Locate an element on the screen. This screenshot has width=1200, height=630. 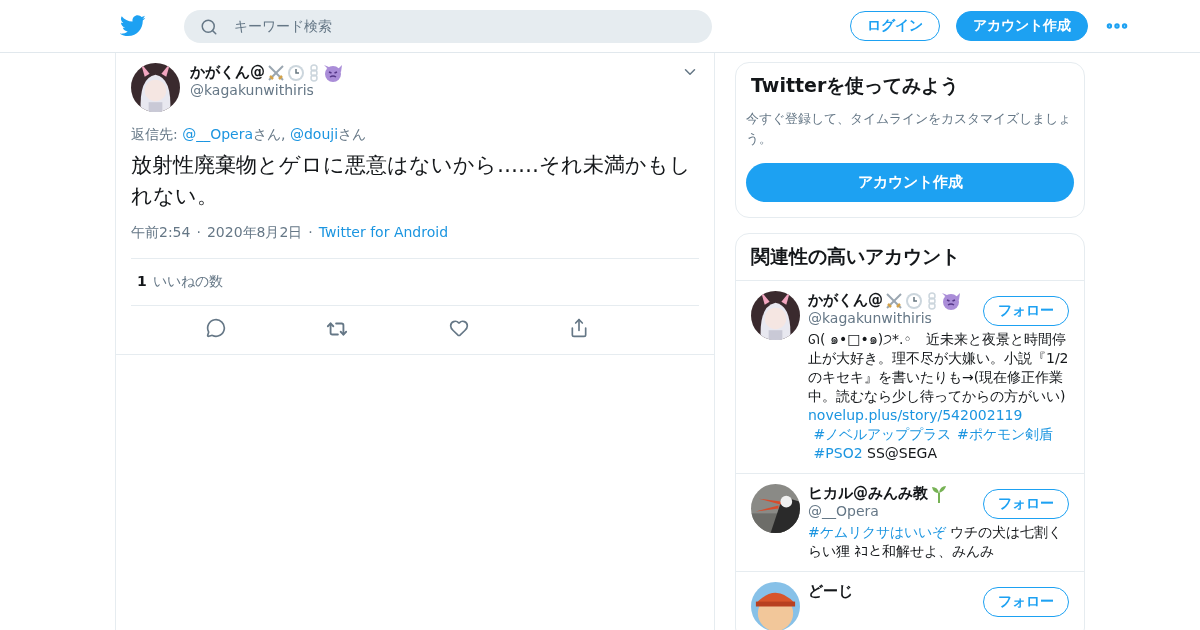
card-title: Twitterを使ってみよう is located at coordinates (855, 85).